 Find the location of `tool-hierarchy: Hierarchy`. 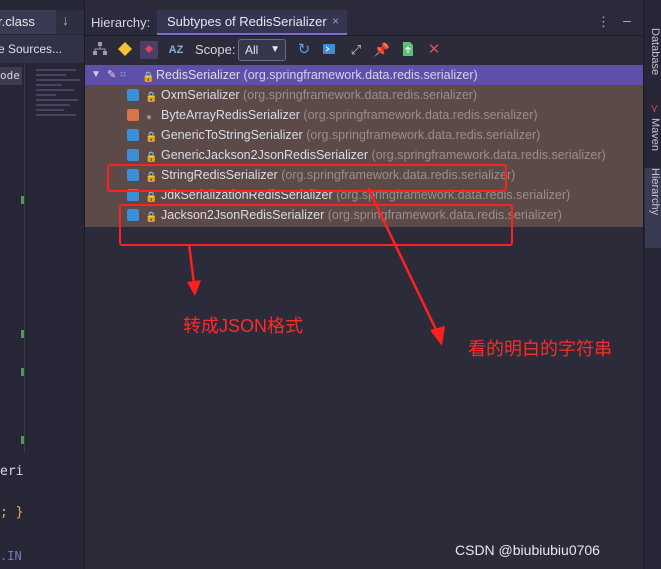

tool-hierarchy: Hierarchy is located at coordinates (653, 208).